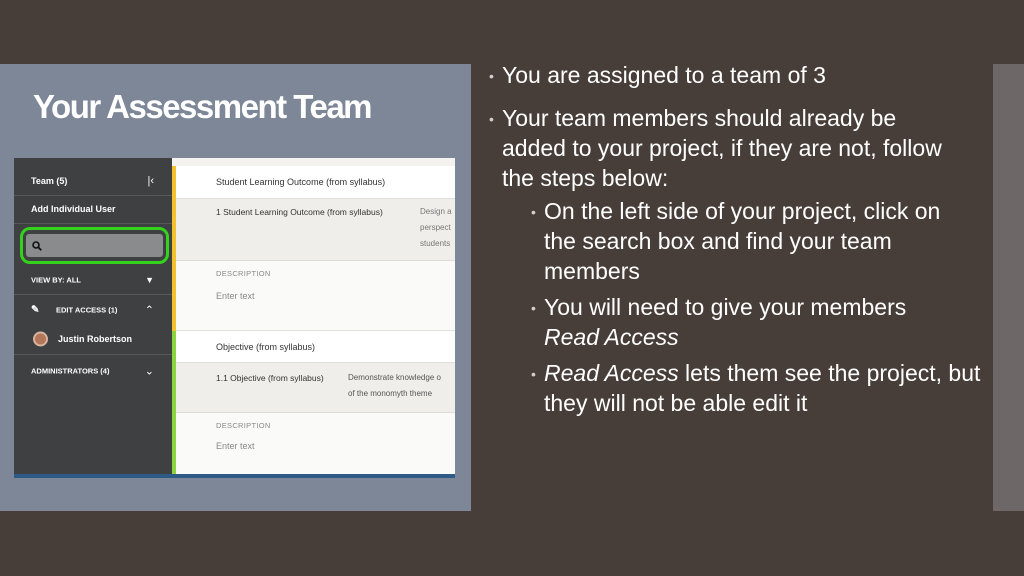  I want to click on objective-row-value-2: of the monomyth theme, so click(390, 393).